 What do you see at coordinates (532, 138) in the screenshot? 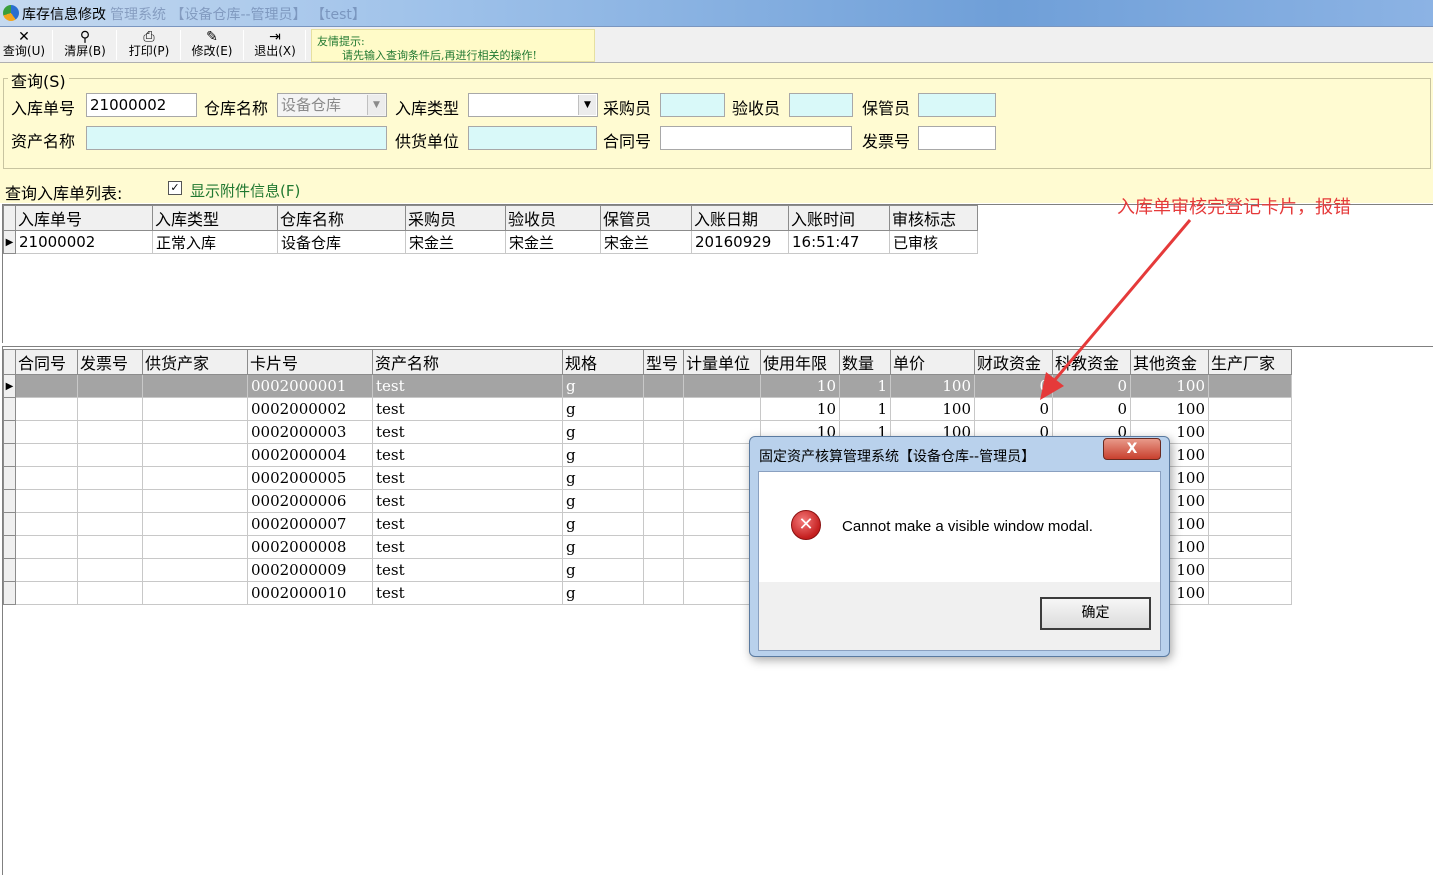
I see `supplier-input` at bounding box center [532, 138].